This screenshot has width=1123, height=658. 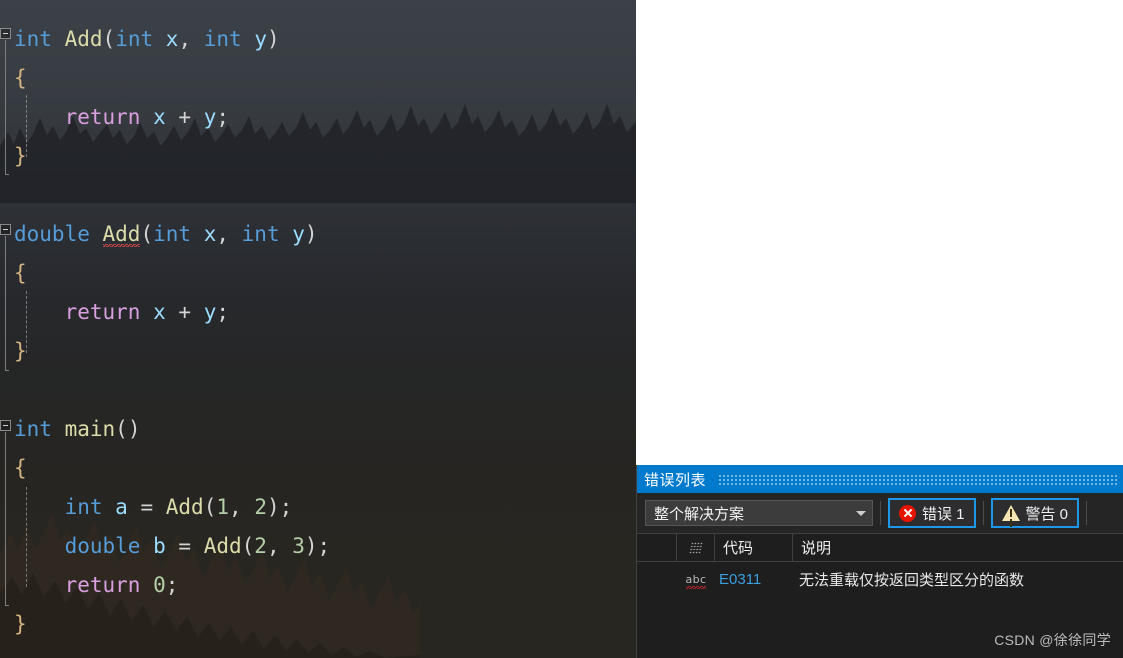 I want to click on errors-filter-label: 错误 1, so click(x=943, y=514).